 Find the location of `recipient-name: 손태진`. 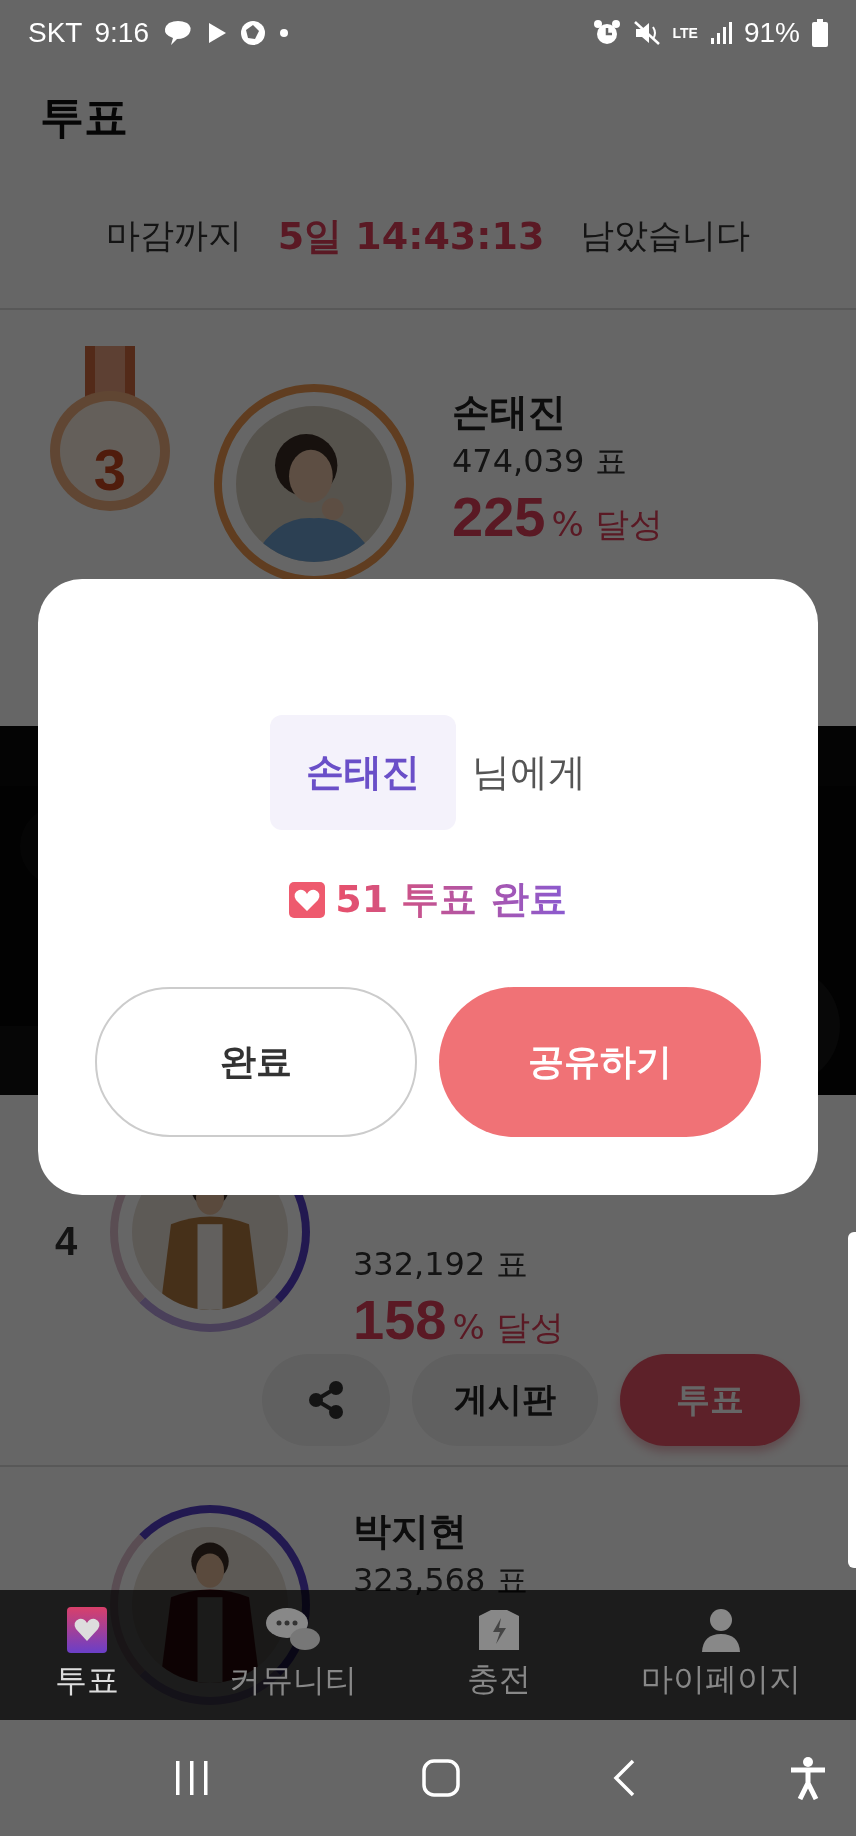

recipient-name: 손태진 is located at coordinates (363, 772).